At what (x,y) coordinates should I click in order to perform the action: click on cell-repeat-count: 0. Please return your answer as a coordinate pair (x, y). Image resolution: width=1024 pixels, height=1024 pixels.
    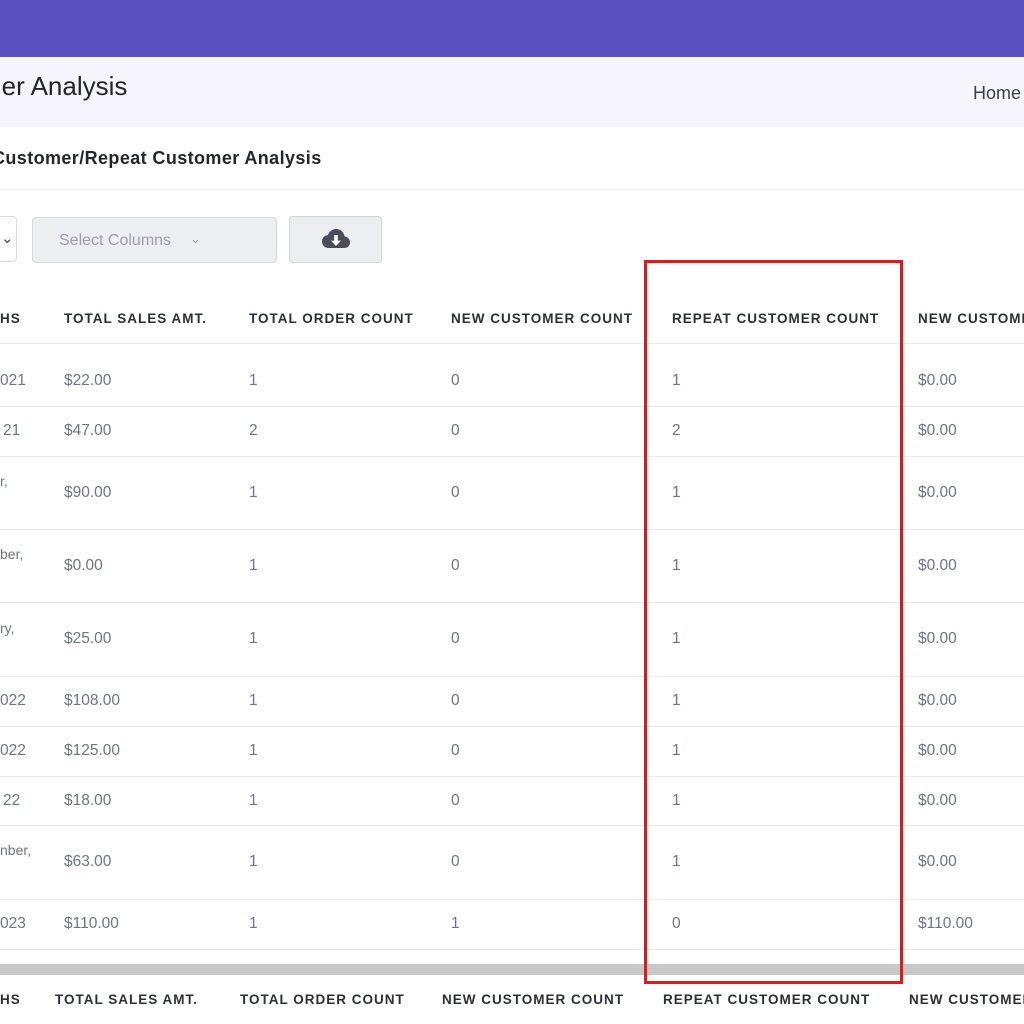
    Looking at the image, I should click on (676, 923).